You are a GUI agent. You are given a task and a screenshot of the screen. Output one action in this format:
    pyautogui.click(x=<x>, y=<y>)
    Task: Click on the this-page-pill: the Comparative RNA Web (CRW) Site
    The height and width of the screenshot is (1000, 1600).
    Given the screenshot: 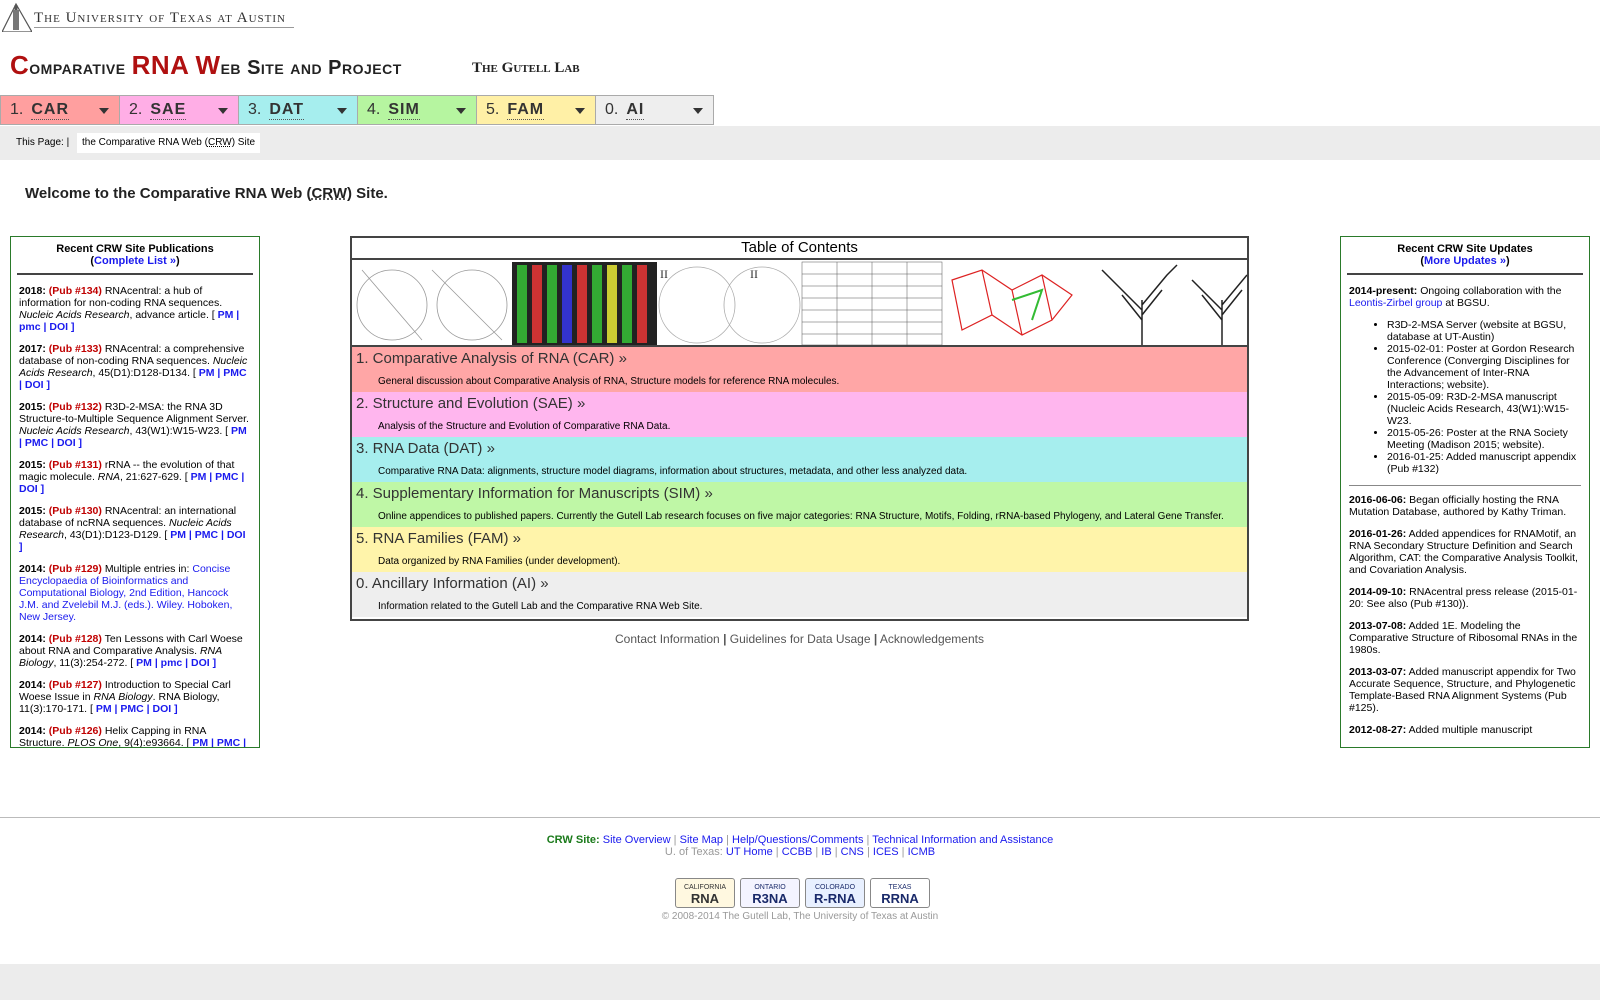 What is the action you would take?
    pyautogui.click(x=169, y=143)
    